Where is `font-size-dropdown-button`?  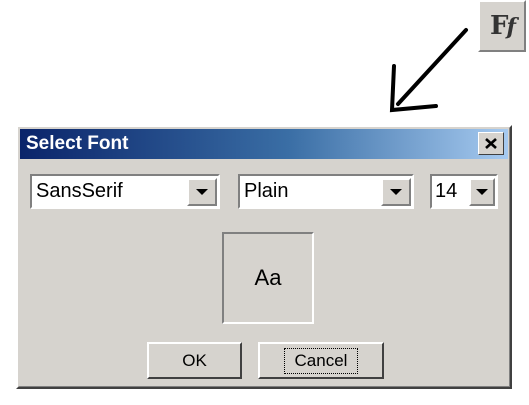 font-size-dropdown-button is located at coordinates (482, 191).